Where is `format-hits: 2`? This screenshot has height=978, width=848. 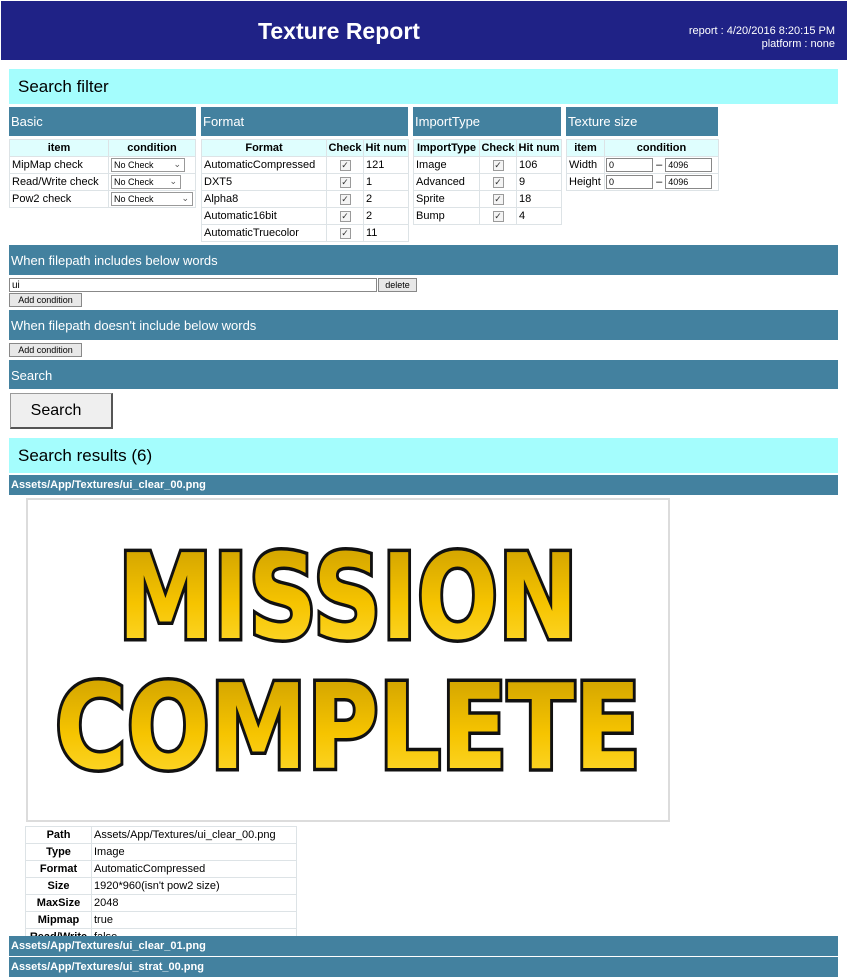
format-hits: 2 is located at coordinates (386, 216).